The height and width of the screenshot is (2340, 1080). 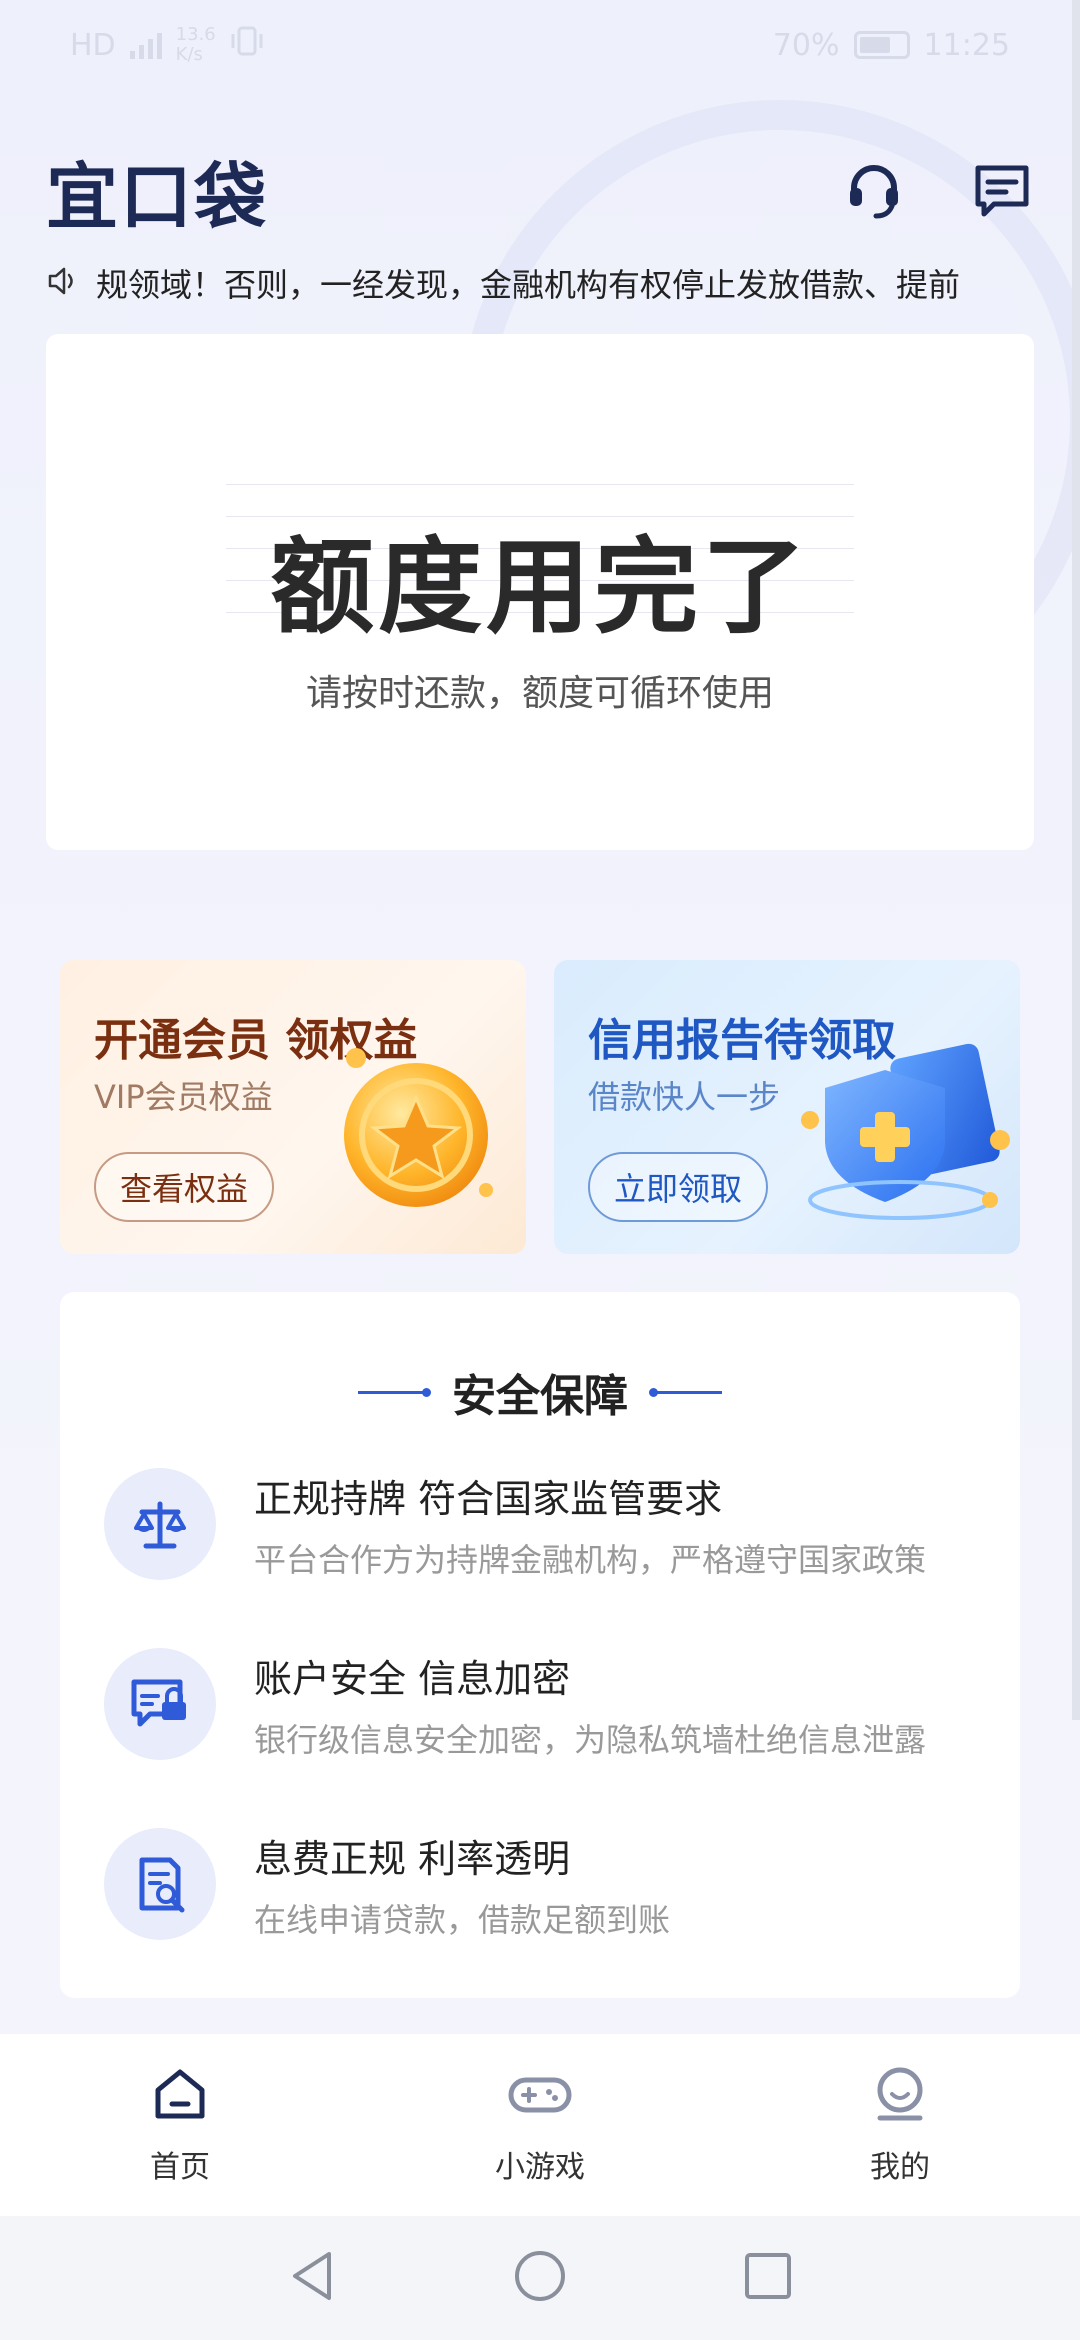 What do you see at coordinates (678, 1187) in the screenshot?
I see `claim-now-button: 立即领取` at bounding box center [678, 1187].